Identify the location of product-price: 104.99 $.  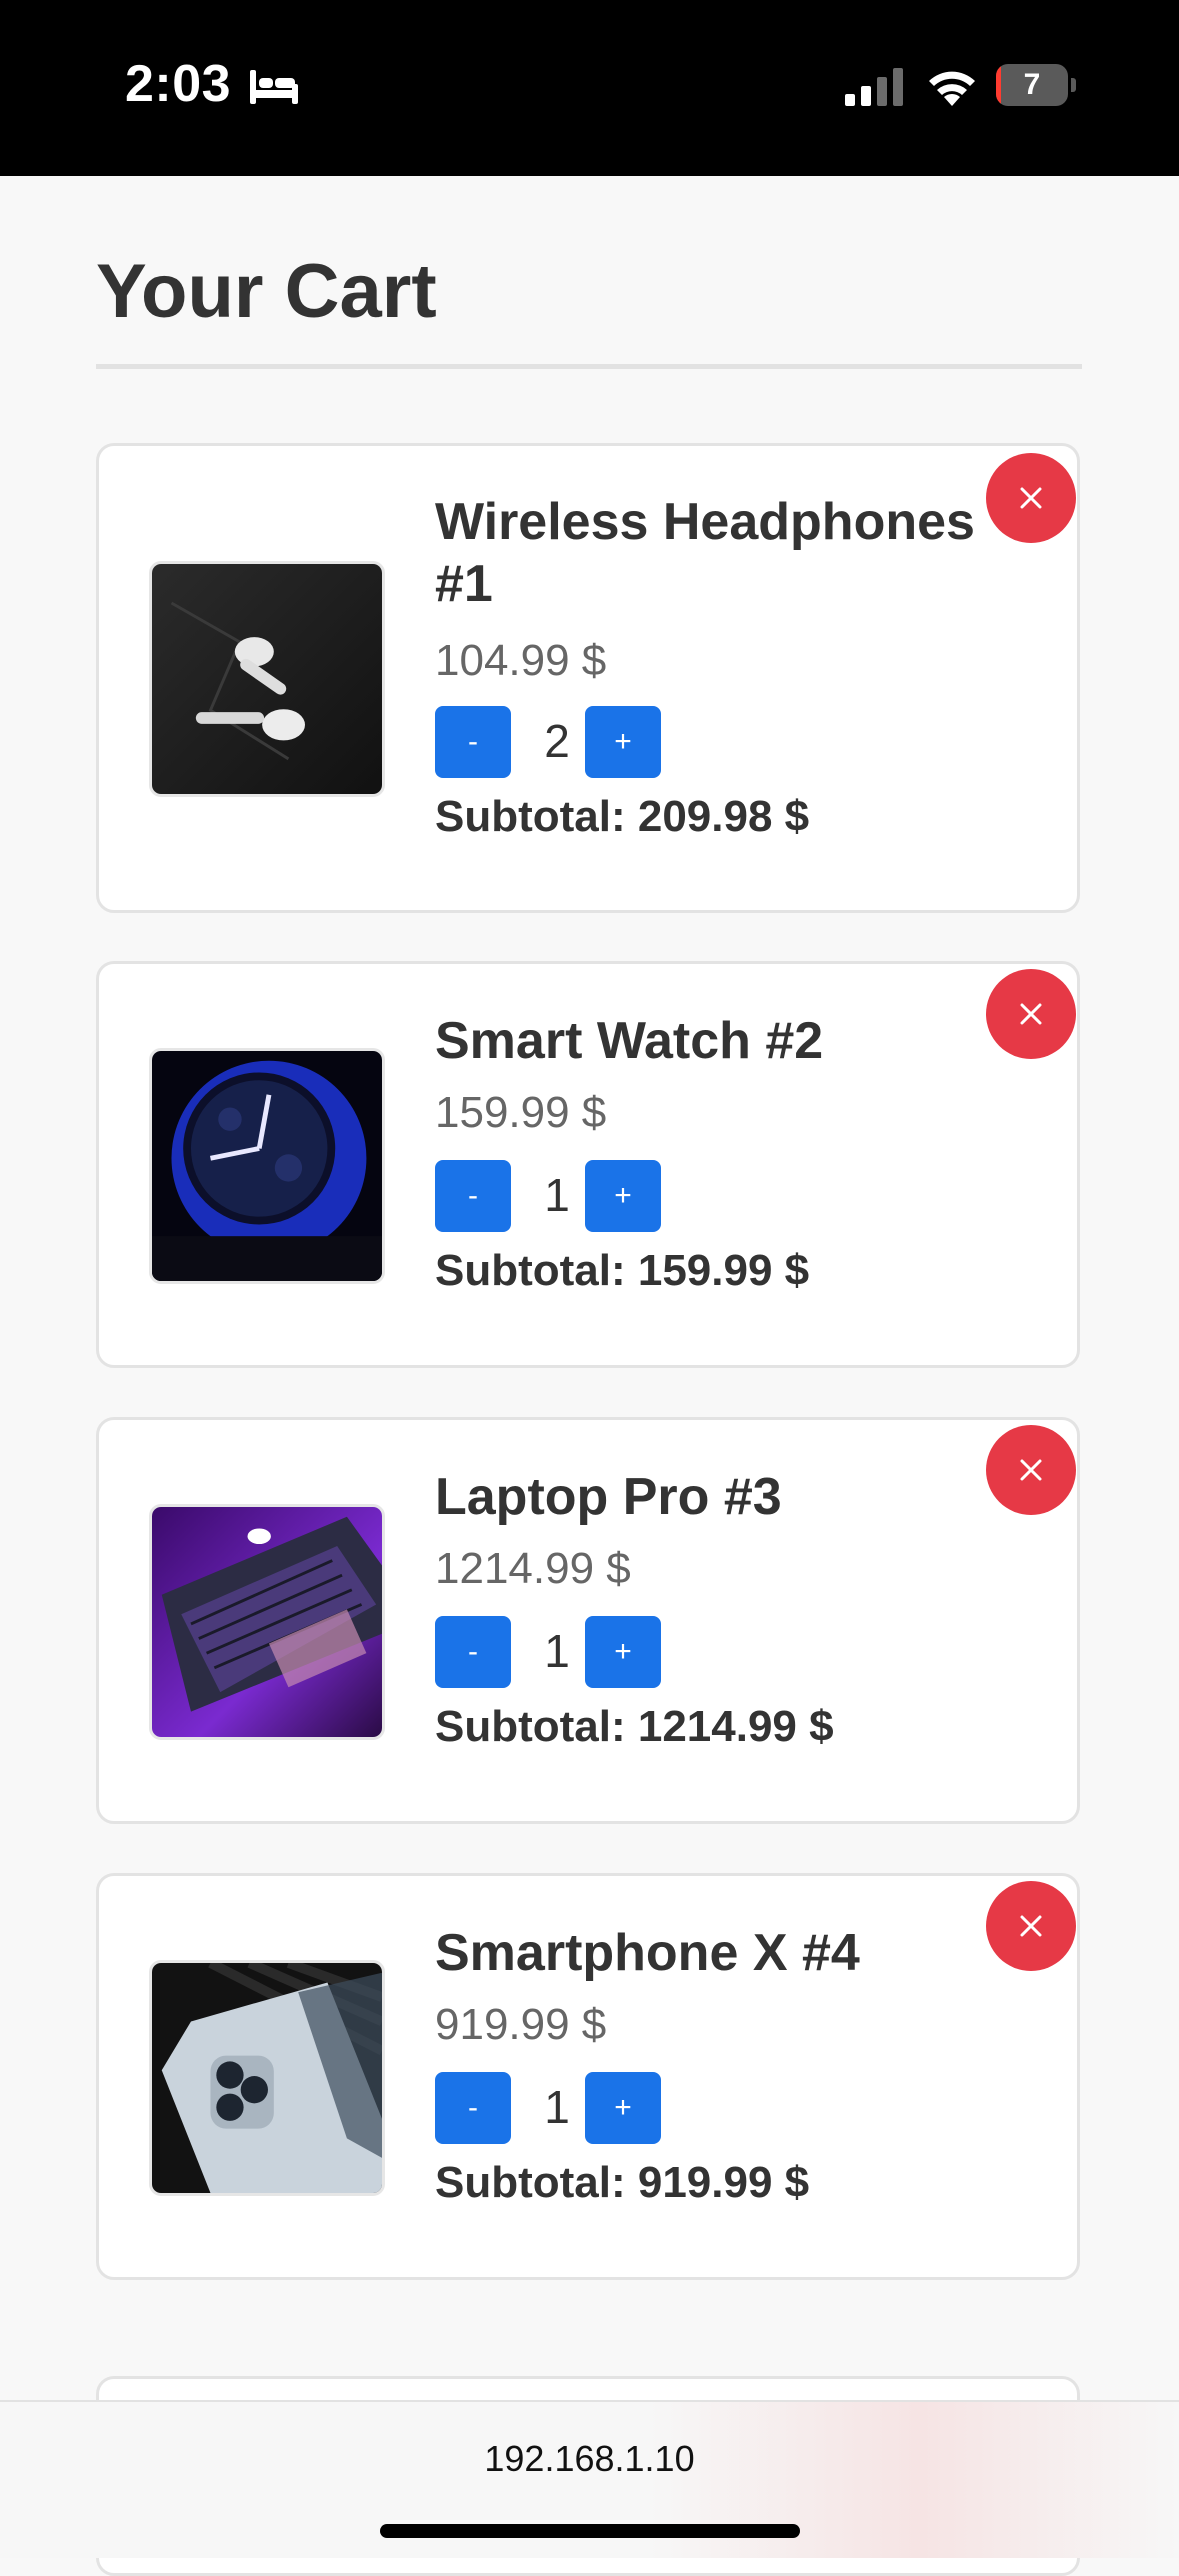
(521, 660).